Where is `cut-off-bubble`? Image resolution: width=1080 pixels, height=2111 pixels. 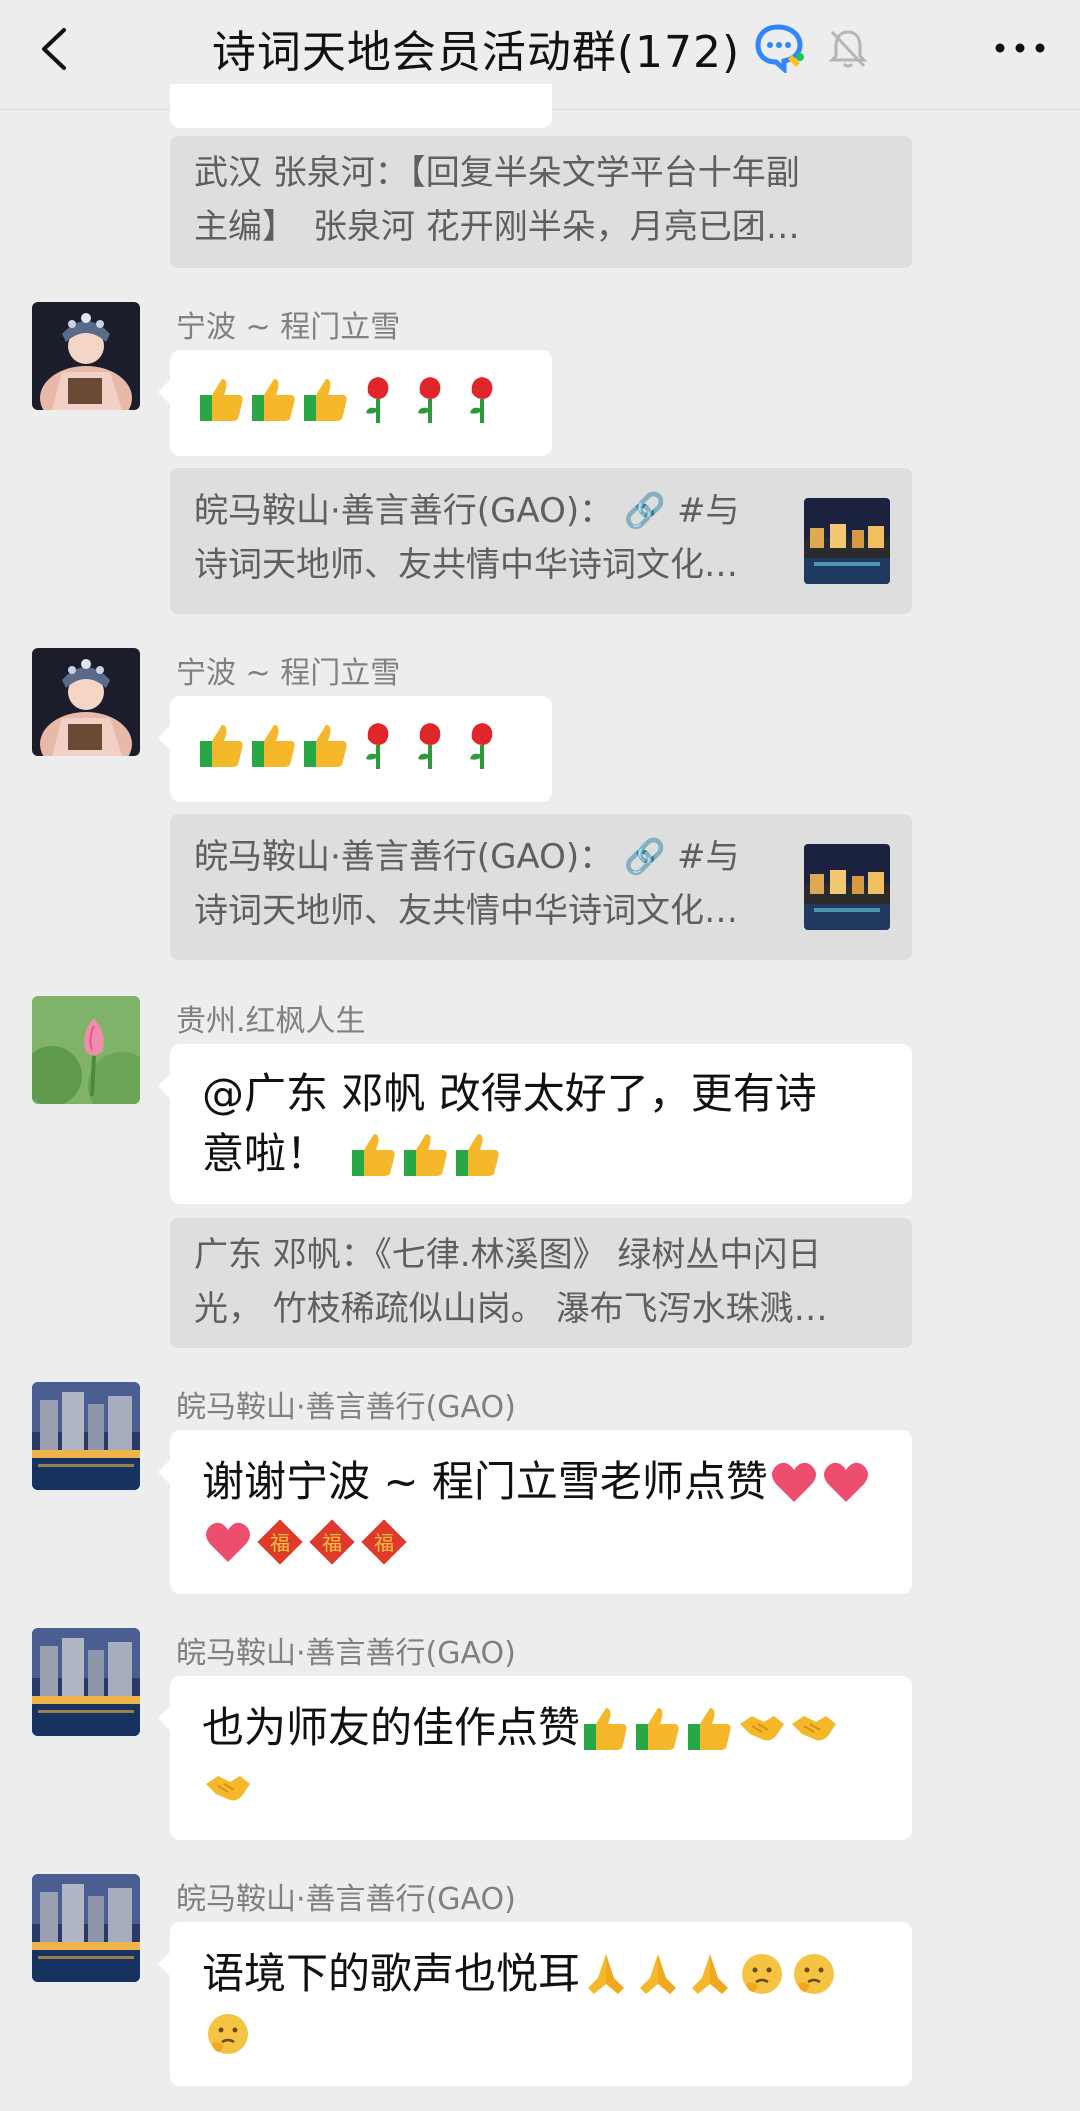 cut-off-bubble is located at coordinates (361, 106).